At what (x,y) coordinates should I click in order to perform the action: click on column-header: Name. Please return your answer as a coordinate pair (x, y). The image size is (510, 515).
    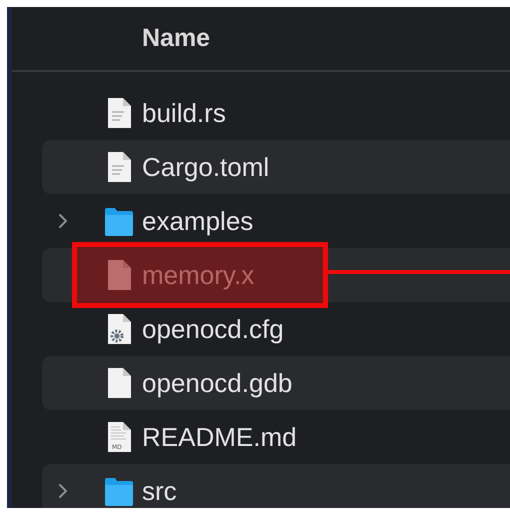
    Looking at the image, I should click on (176, 38).